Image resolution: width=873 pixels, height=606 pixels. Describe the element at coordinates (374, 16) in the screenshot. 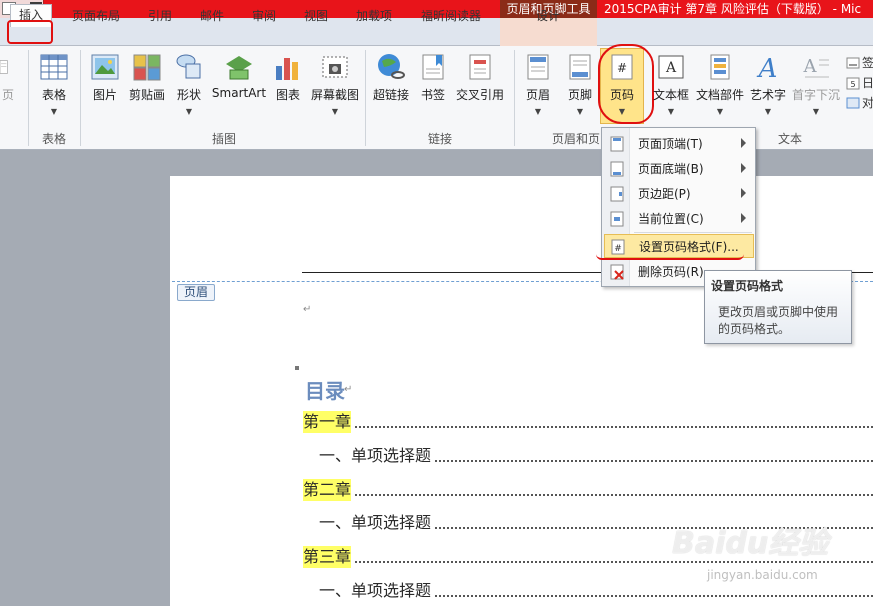

I see `tab-addins: 加载项` at that location.